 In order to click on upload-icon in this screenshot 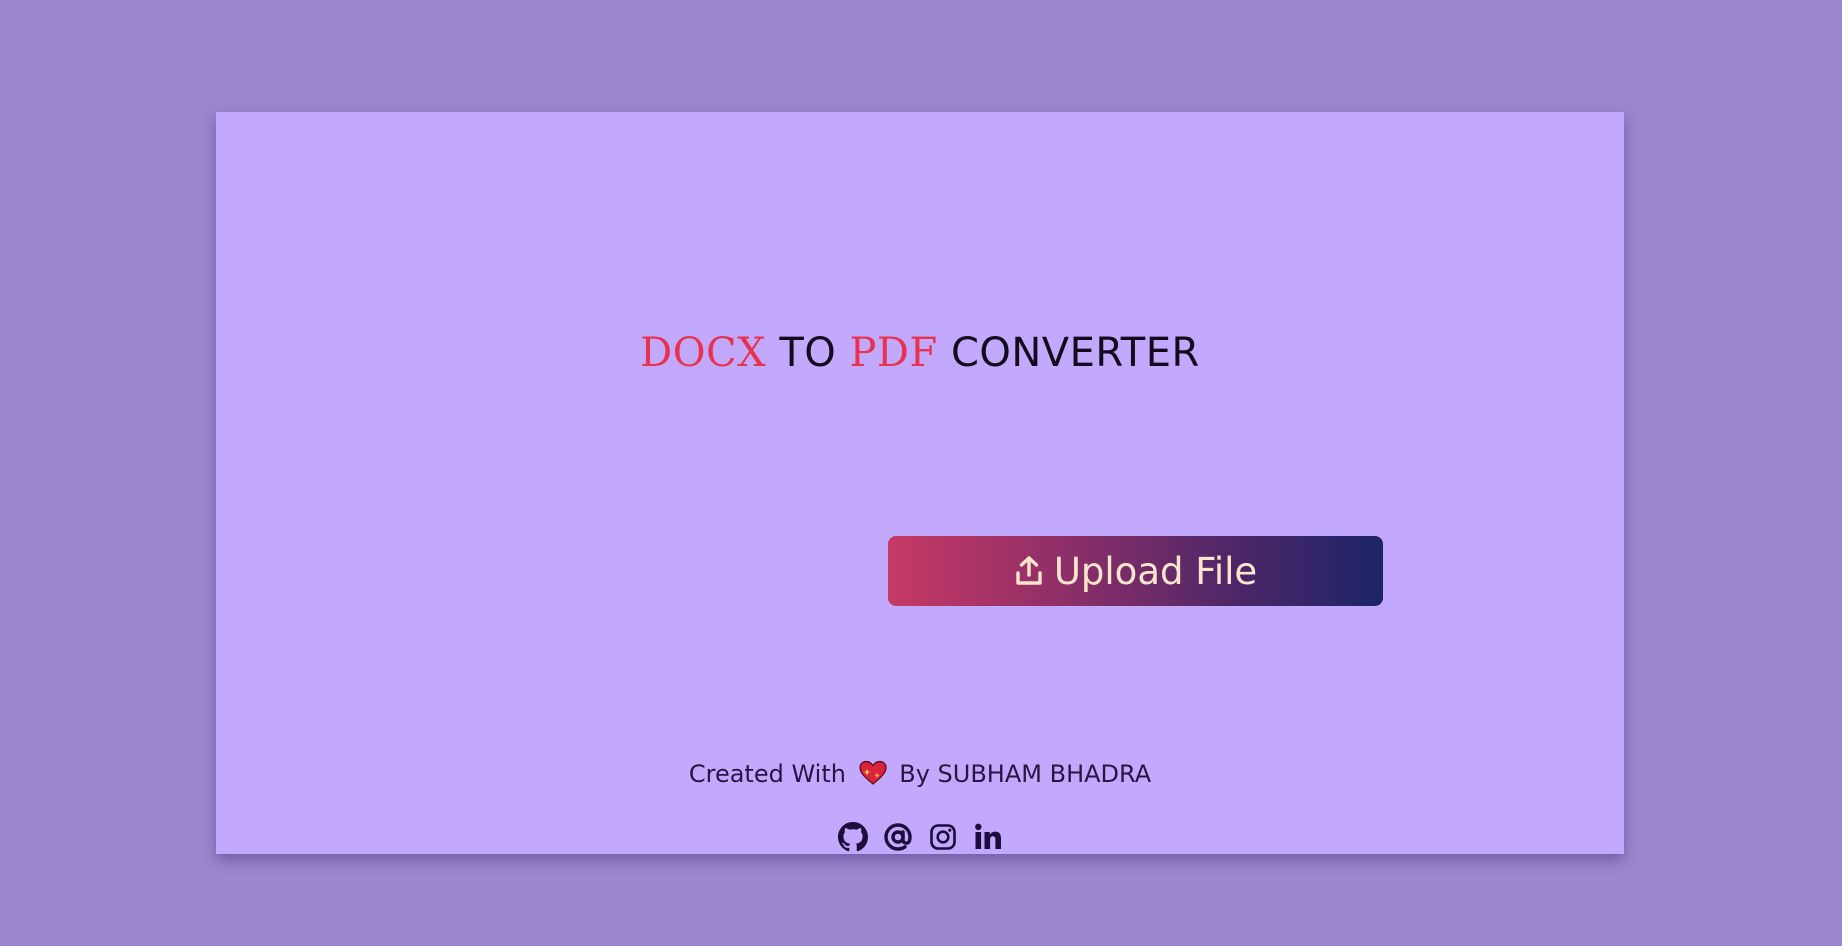, I will do `click(1029, 571)`.